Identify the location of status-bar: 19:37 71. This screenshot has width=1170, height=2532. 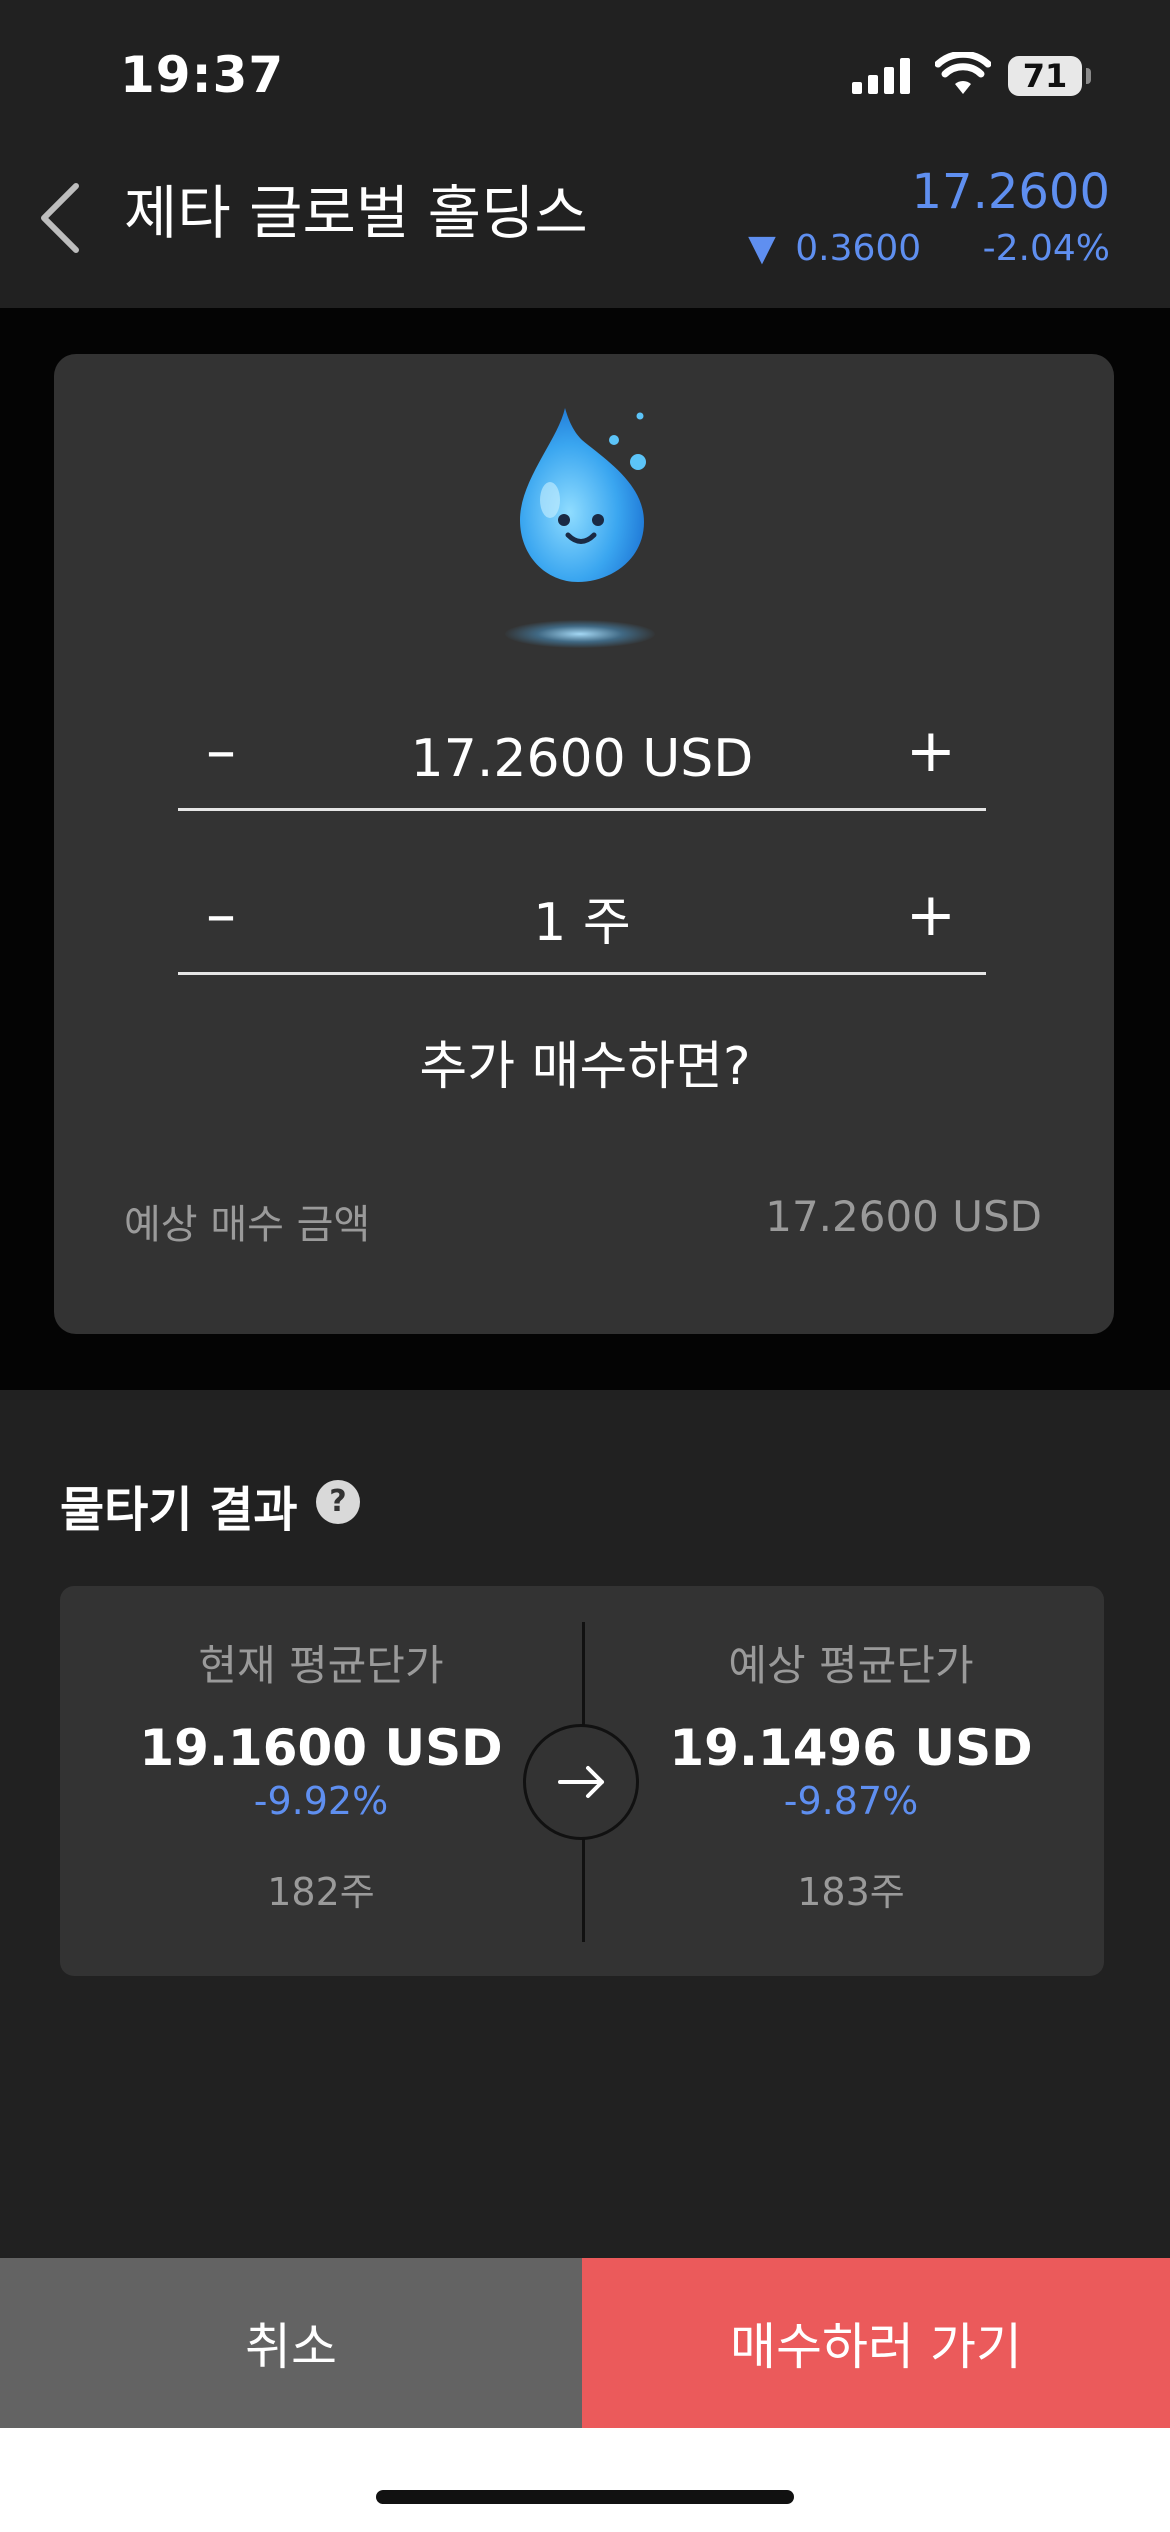
(585, 75).